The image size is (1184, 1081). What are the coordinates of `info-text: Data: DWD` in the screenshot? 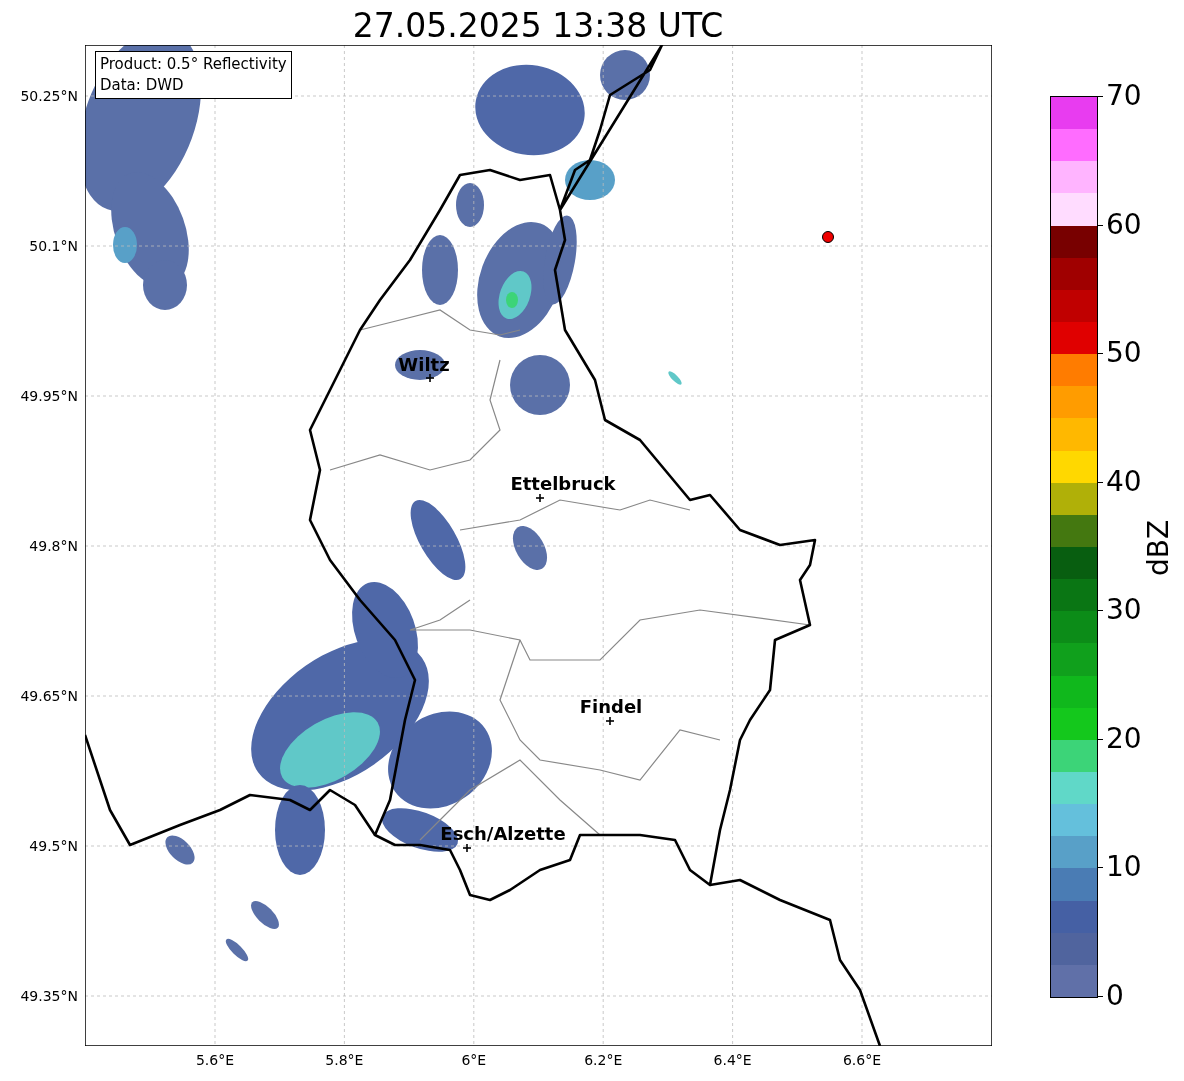 It's located at (142, 85).